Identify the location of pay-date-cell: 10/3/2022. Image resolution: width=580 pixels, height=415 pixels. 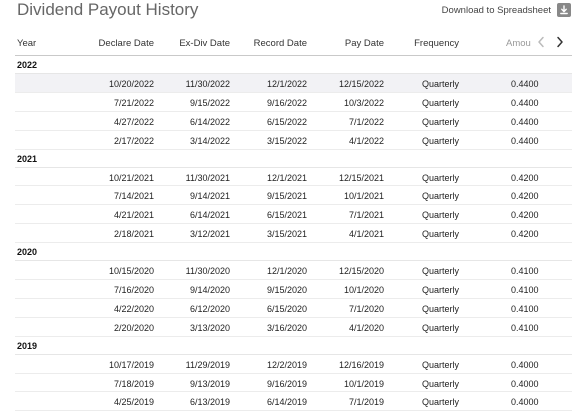
(363, 102).